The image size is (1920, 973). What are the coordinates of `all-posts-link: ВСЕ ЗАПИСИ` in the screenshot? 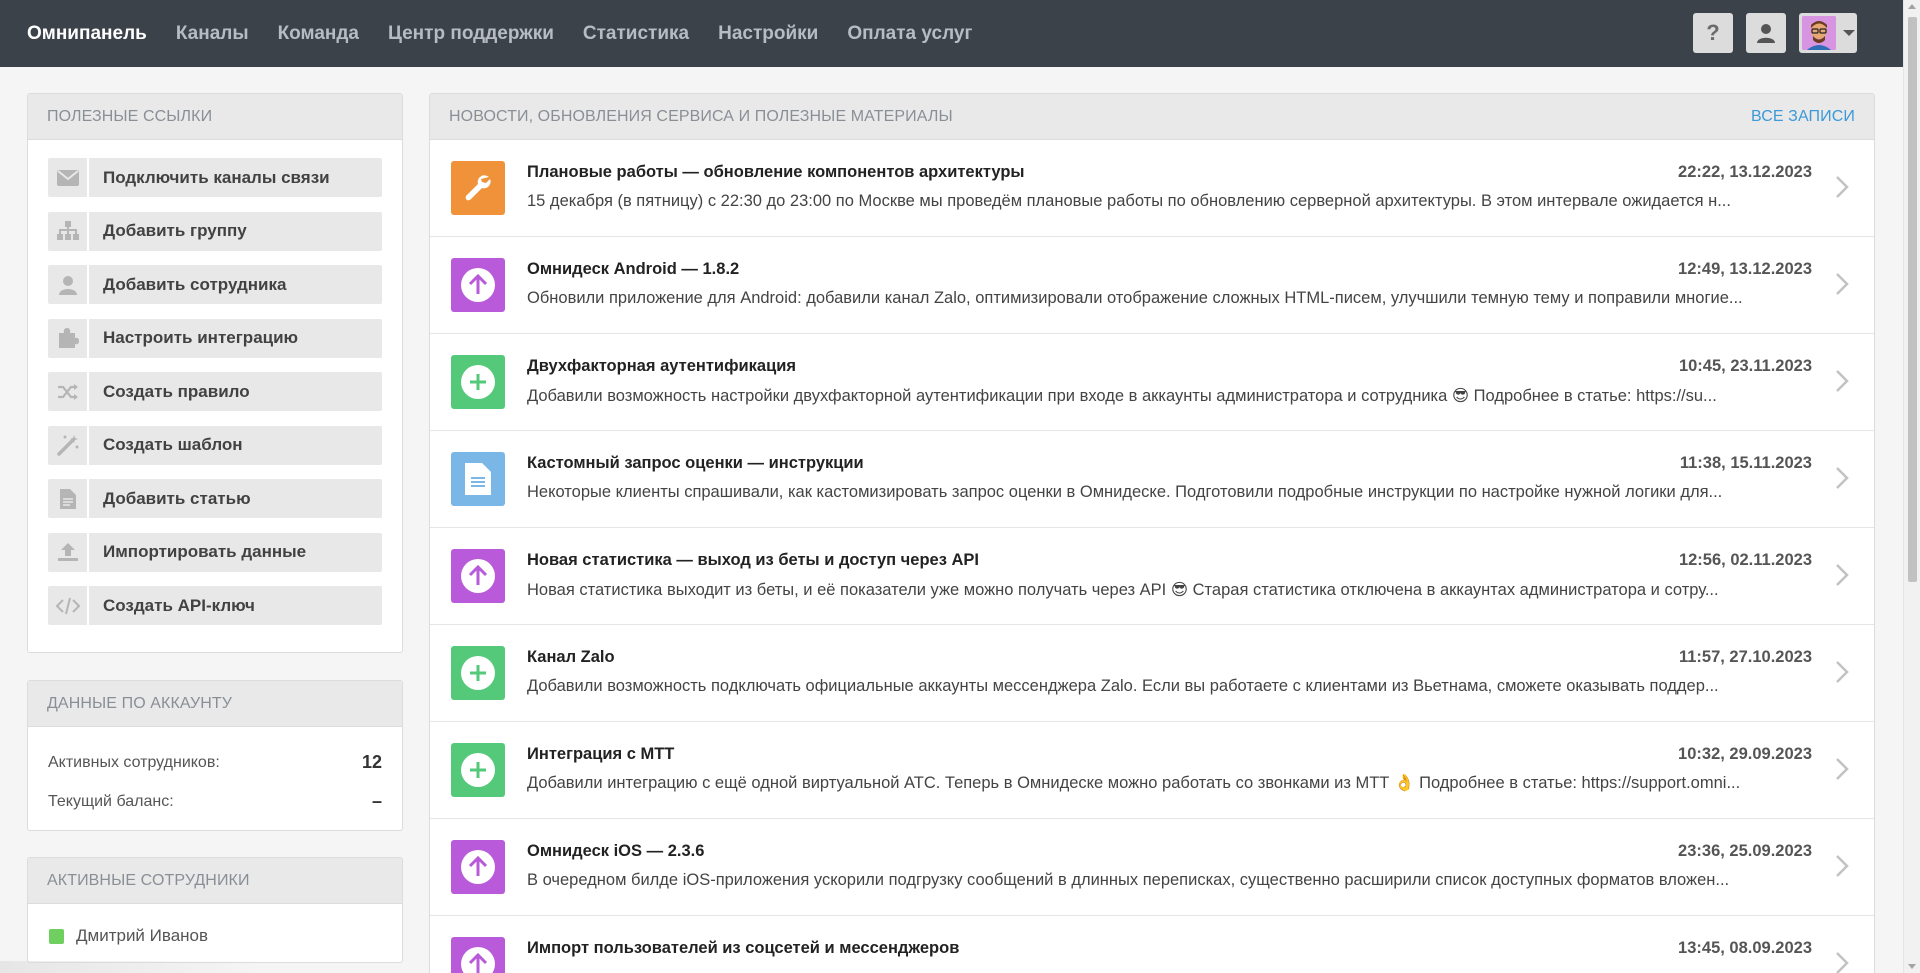 It's located at (1803, 117).